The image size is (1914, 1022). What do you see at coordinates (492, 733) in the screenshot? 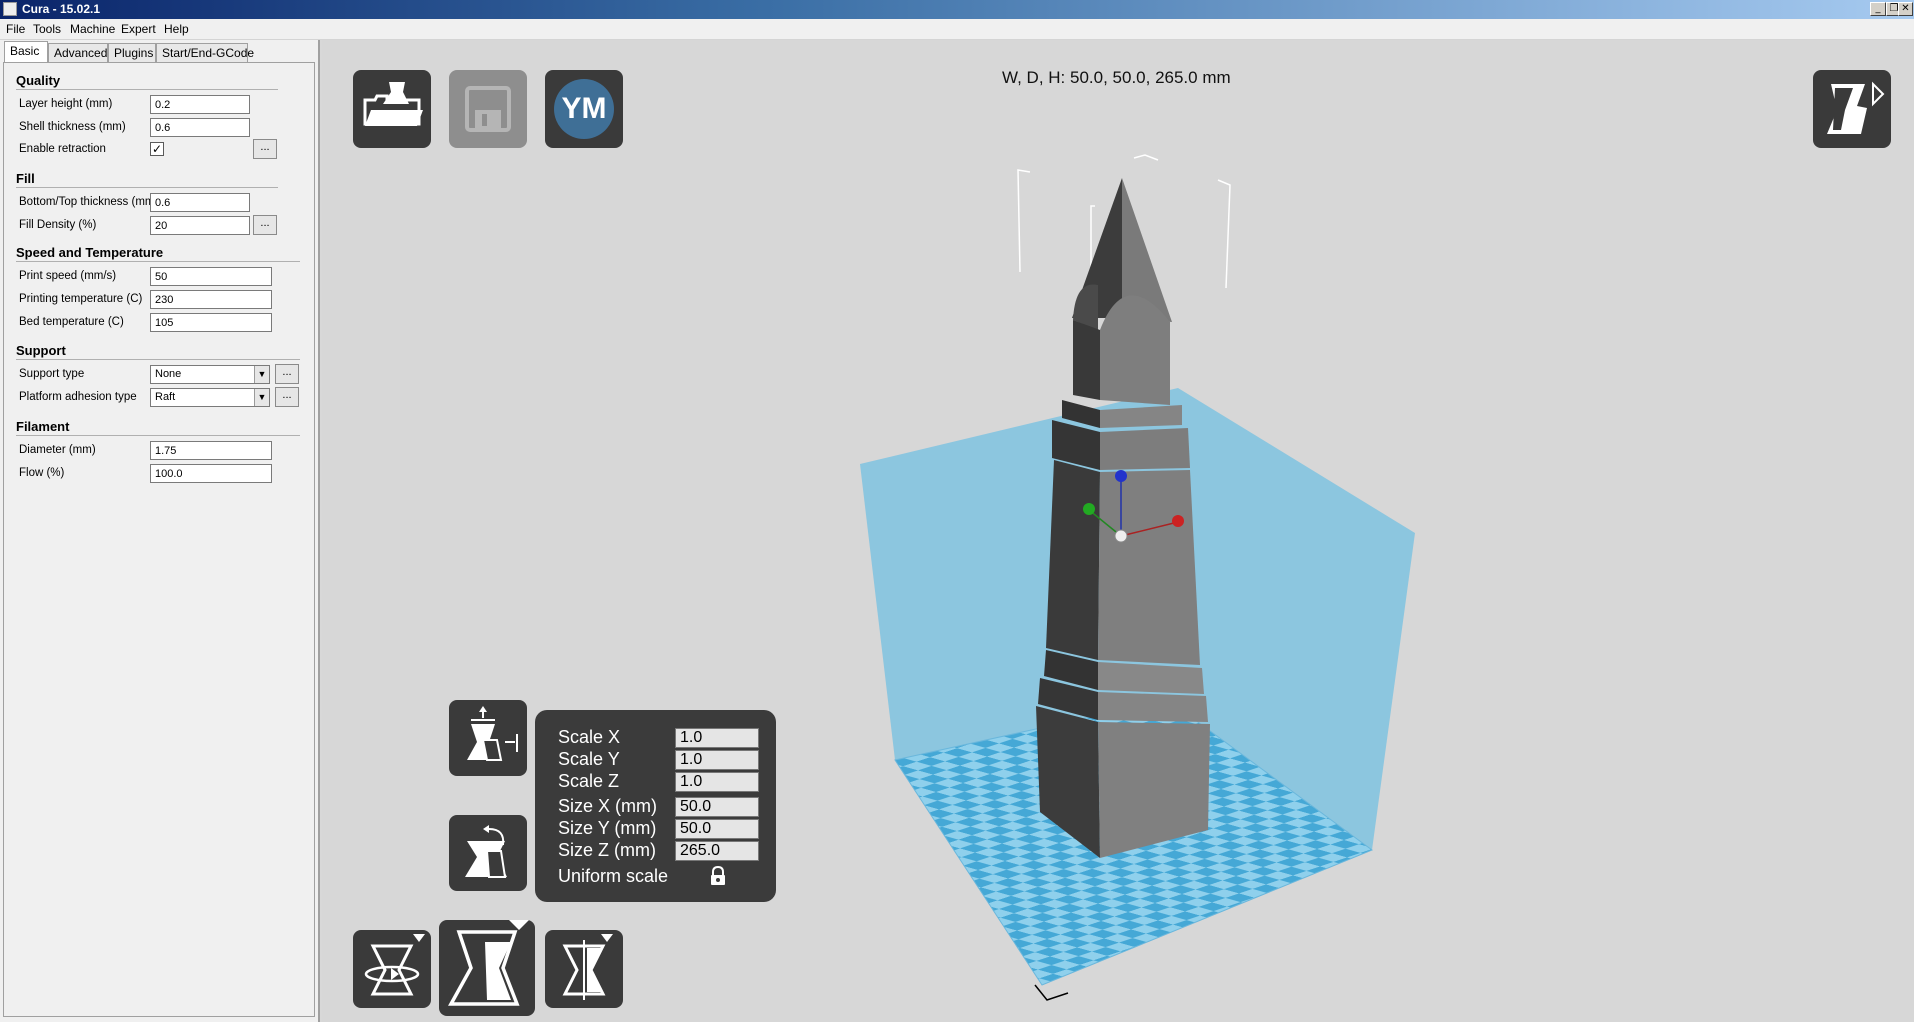
I see `lay-flat-icon` at bounding box center [492, 733].